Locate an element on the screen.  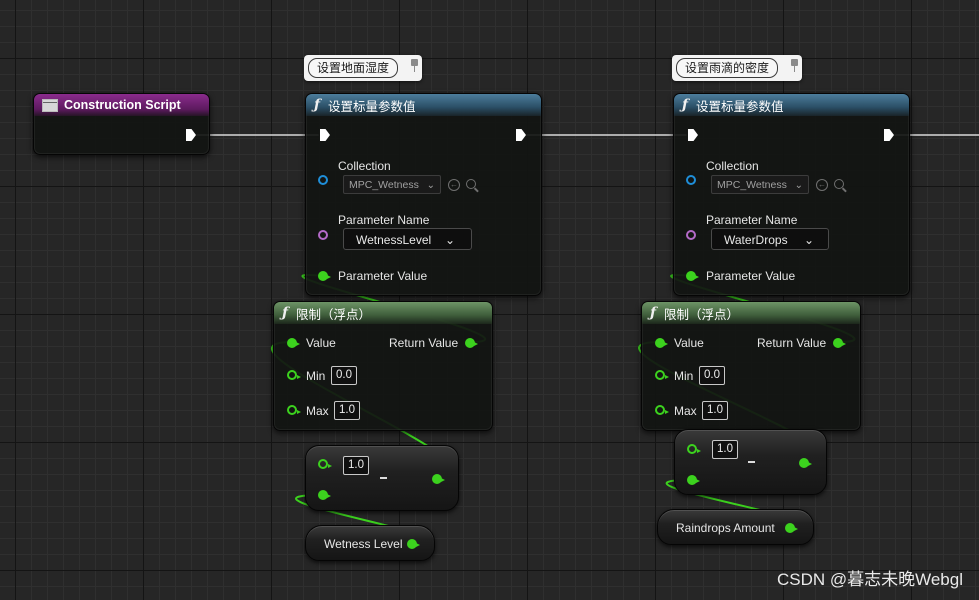
comment-bubble-raindrops: 设置雨滴的密度 is located at coordinates (737, 68).